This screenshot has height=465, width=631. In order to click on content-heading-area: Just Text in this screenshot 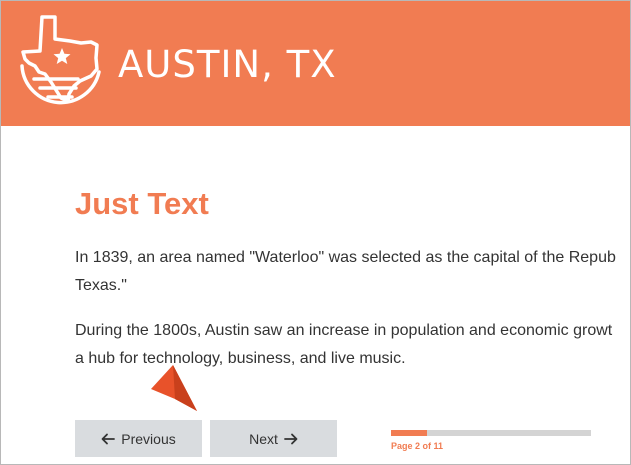, I will do `click(352, 204)`.